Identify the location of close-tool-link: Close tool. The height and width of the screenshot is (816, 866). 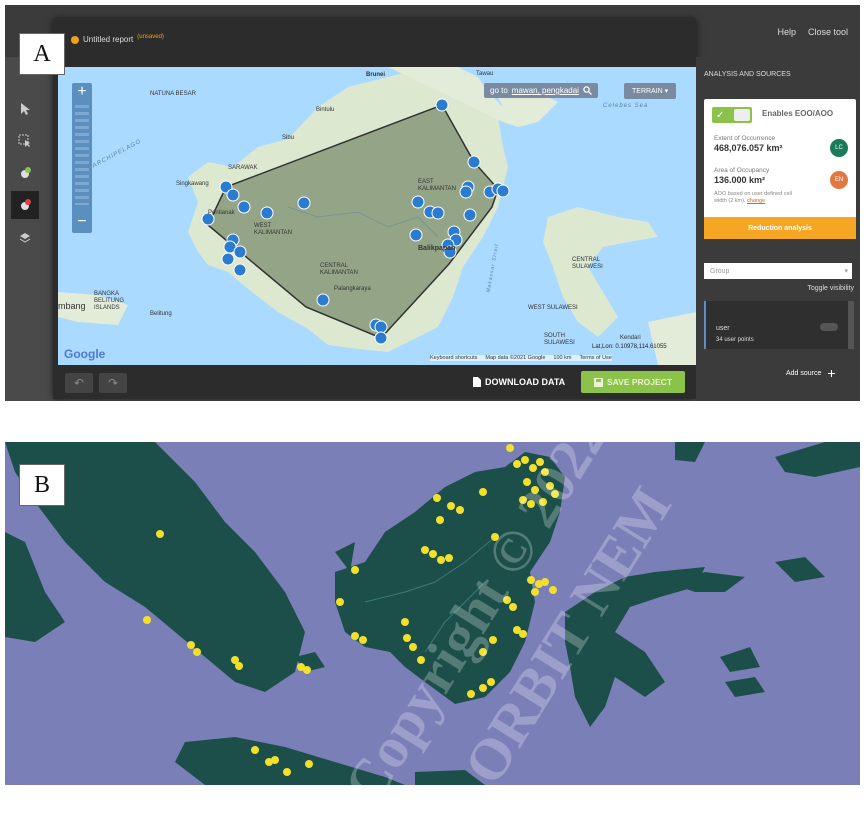
(828, 32).